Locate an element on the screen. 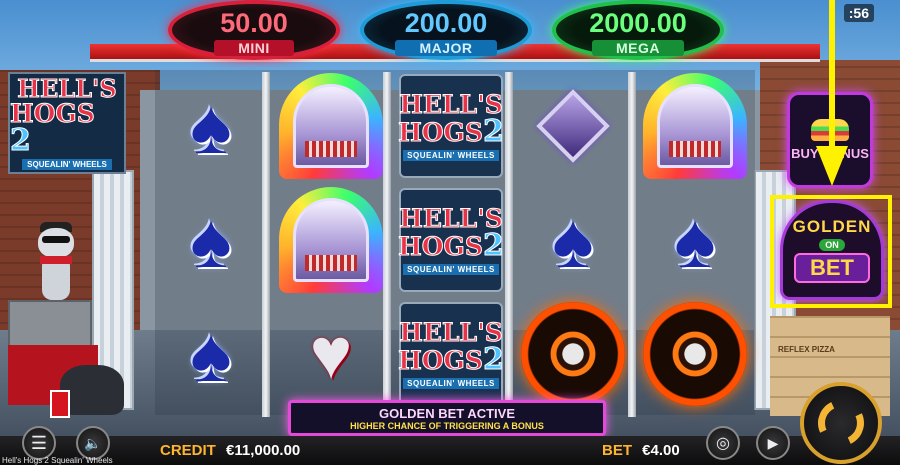  autoplay-button: ▶ is located at coordinates (773, 443).